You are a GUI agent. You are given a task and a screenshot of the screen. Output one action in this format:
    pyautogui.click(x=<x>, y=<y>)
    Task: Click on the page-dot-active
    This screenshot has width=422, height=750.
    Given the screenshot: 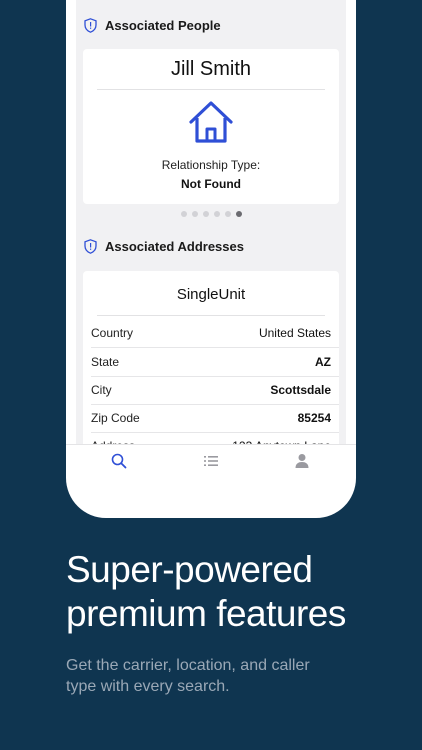 What is the action you would take?
    pyautogui.click(x=238, y=214)
    